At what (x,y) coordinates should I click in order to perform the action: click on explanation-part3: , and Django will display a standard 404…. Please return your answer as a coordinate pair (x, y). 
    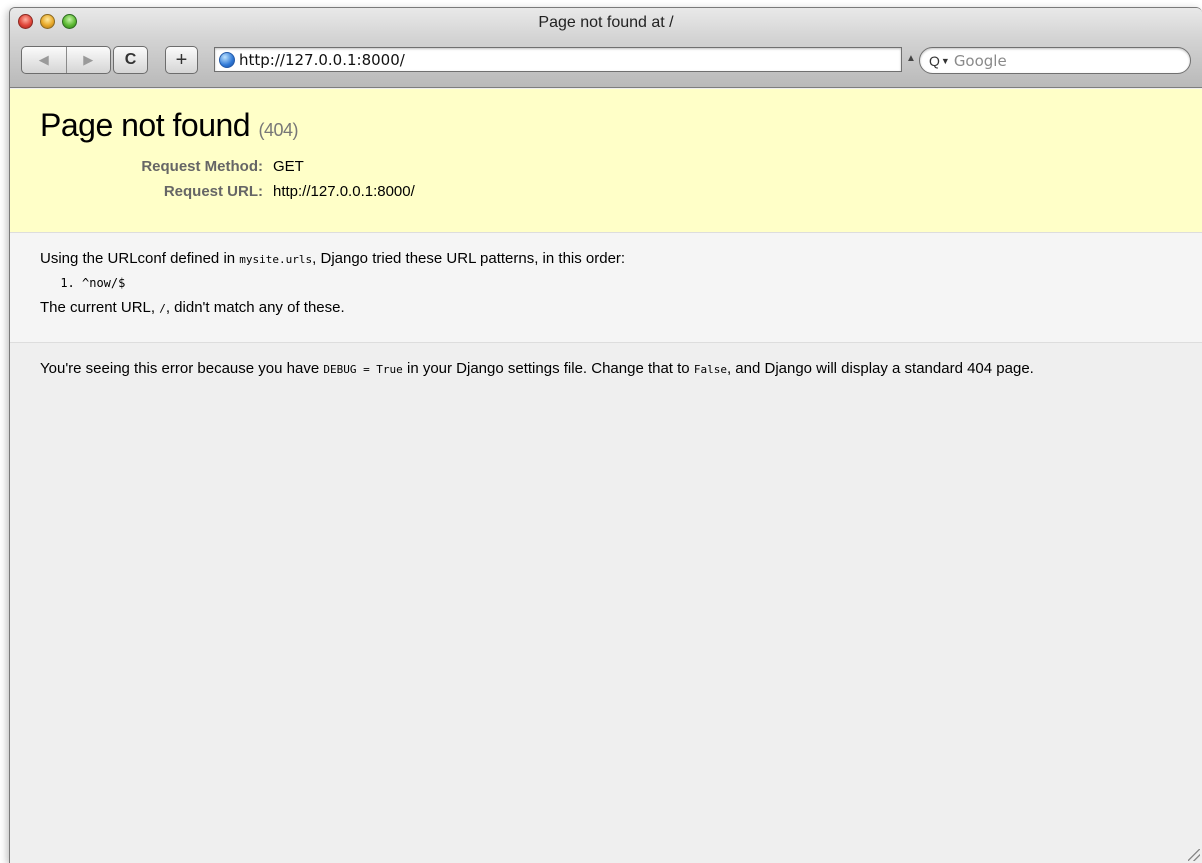
    Looking at the image, I should click on (880, 368).